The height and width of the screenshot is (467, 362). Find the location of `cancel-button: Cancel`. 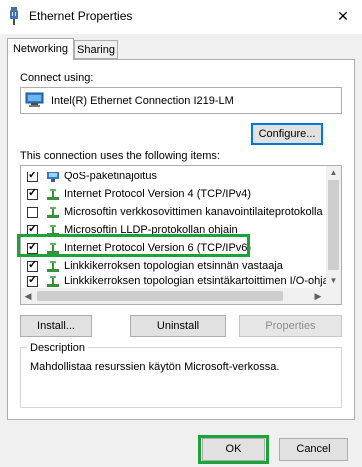

cancel-button: Cancel is located at coordinates (313, 449).